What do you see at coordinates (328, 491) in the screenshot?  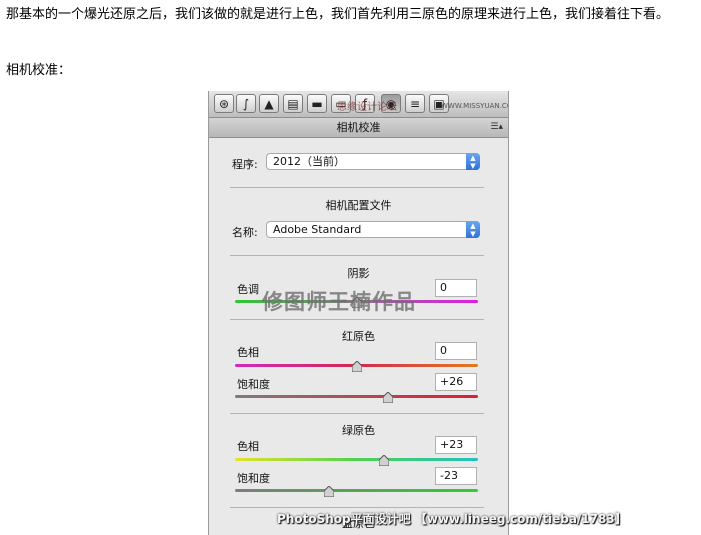 I see `green-saturation-slider-thumb` at bounding box center [328, 491].